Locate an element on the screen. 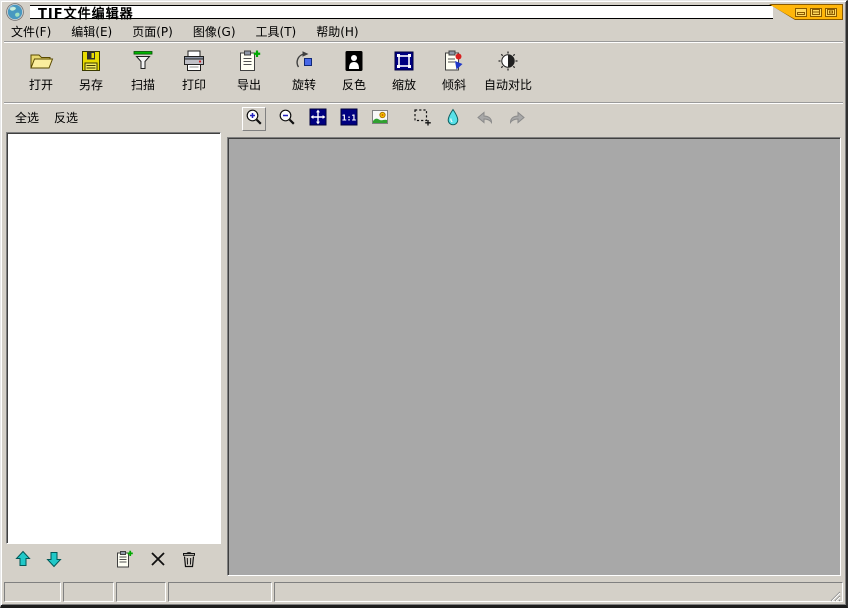 Image resolution: width=848 pixels, height=608 pixels. zoom-in-button is located at coordinates (254, 119).